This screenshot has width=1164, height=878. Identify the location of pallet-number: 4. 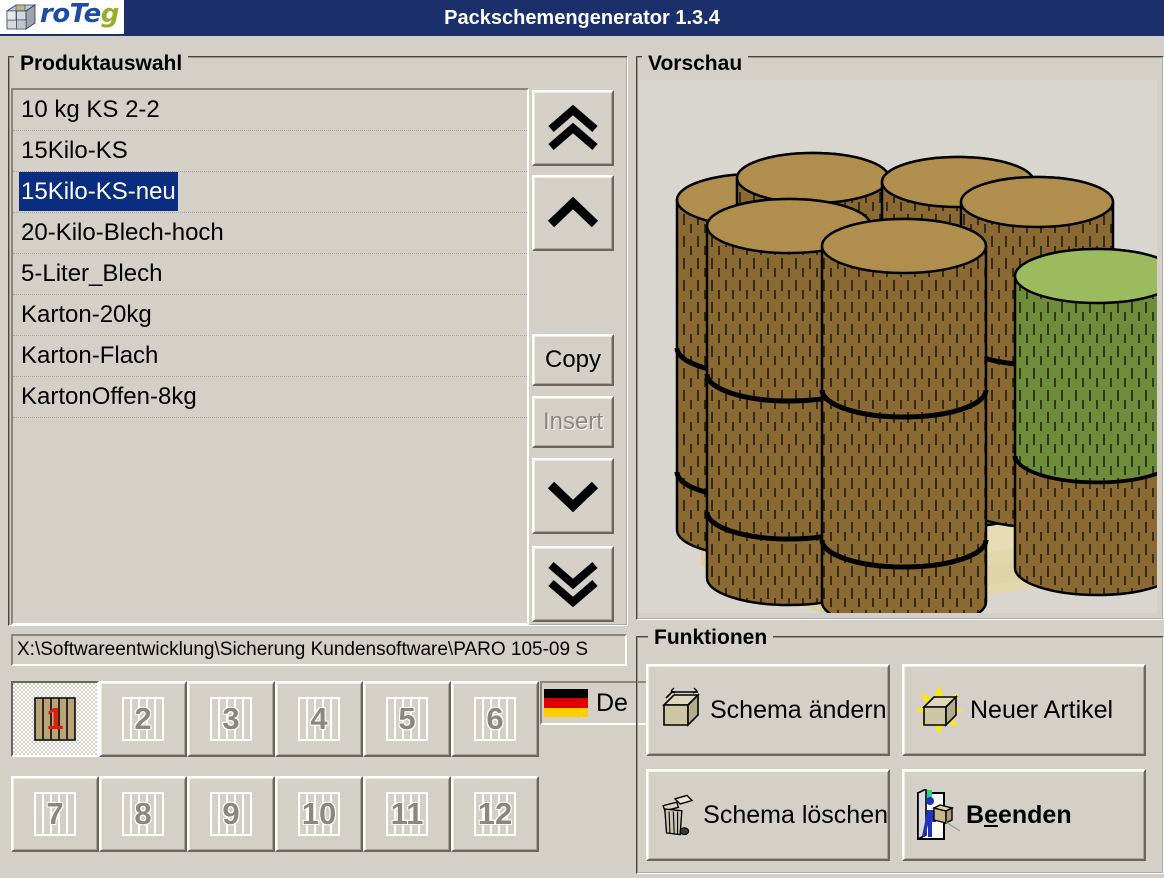
(319, 718).